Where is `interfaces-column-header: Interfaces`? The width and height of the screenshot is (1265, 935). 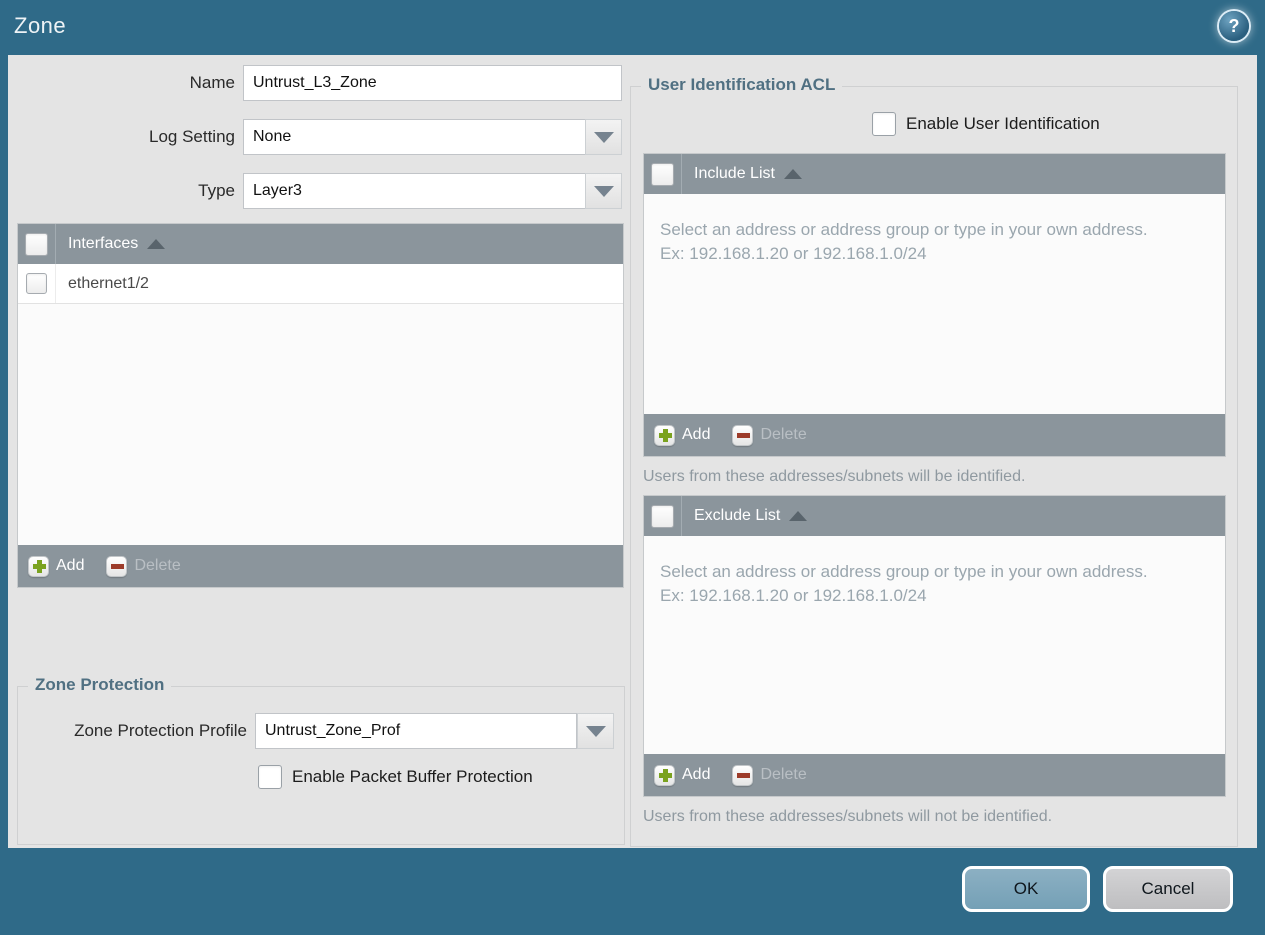
interfaces-column-header: Interfaces is located at coordinates (111, 244).